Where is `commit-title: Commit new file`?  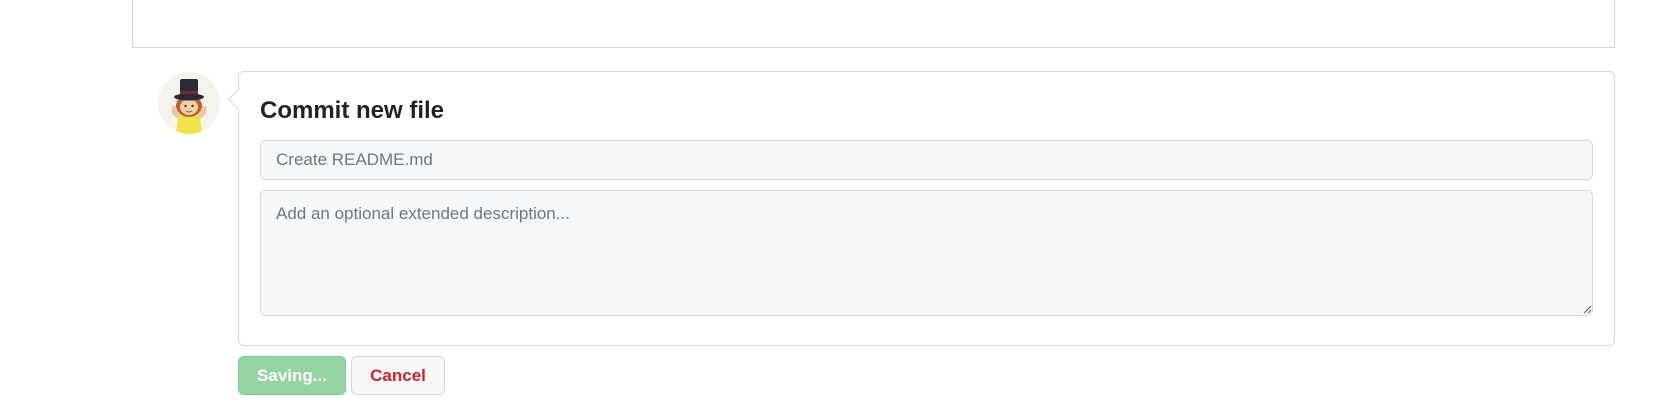 commit-title: Commit new file is located at coordinates (352, 110).